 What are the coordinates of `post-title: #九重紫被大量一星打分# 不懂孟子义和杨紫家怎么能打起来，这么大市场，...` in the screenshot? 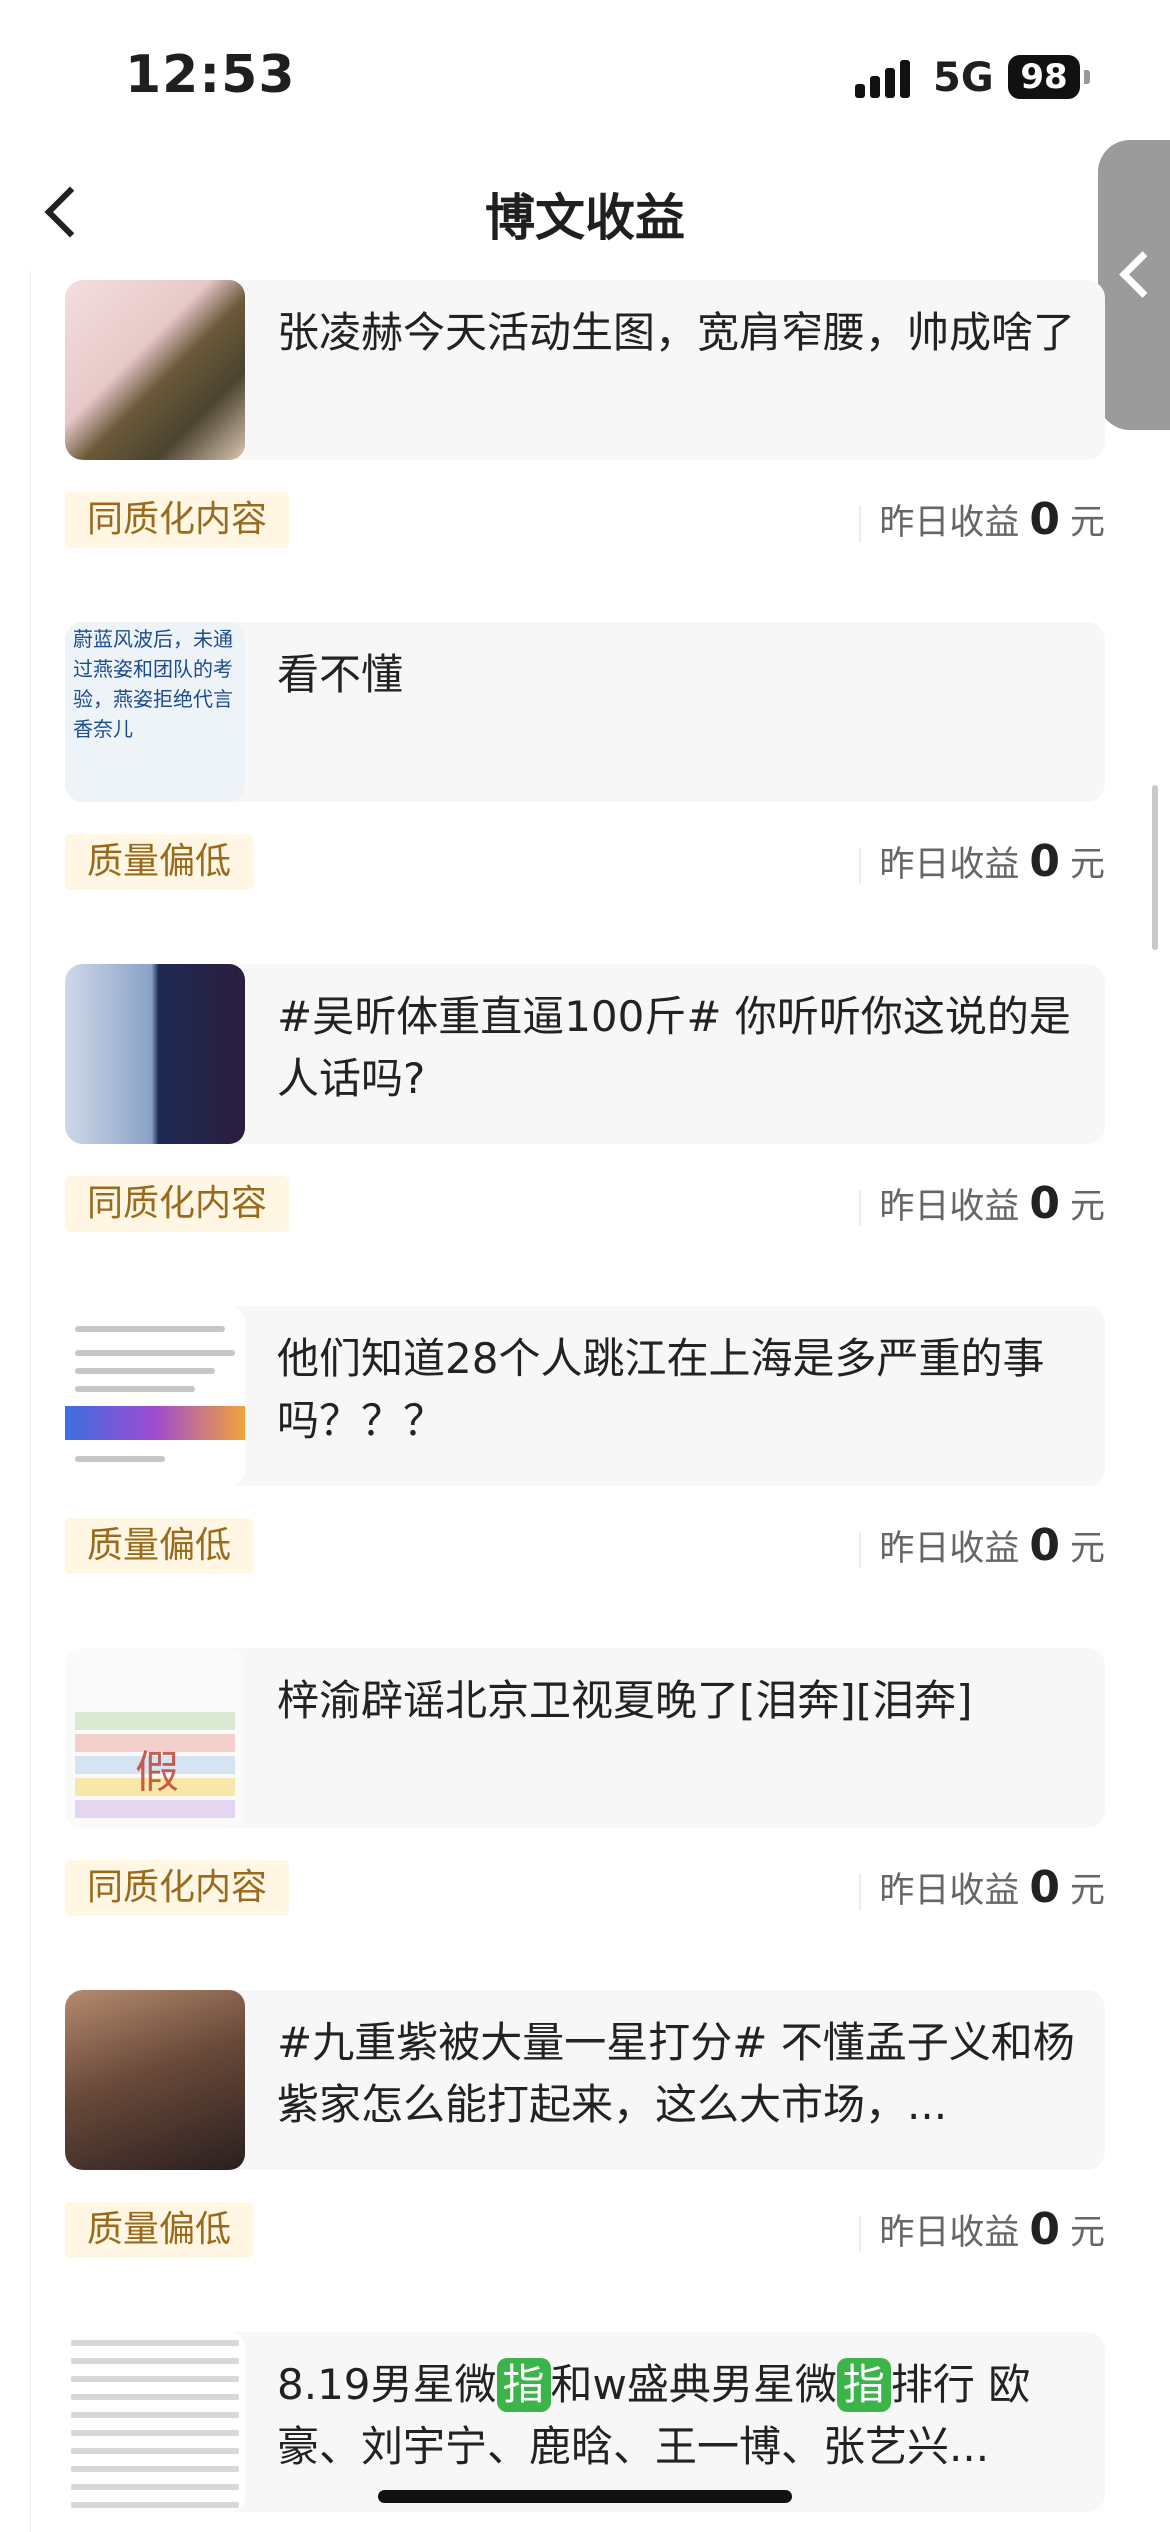 It's located at (676, 2073).